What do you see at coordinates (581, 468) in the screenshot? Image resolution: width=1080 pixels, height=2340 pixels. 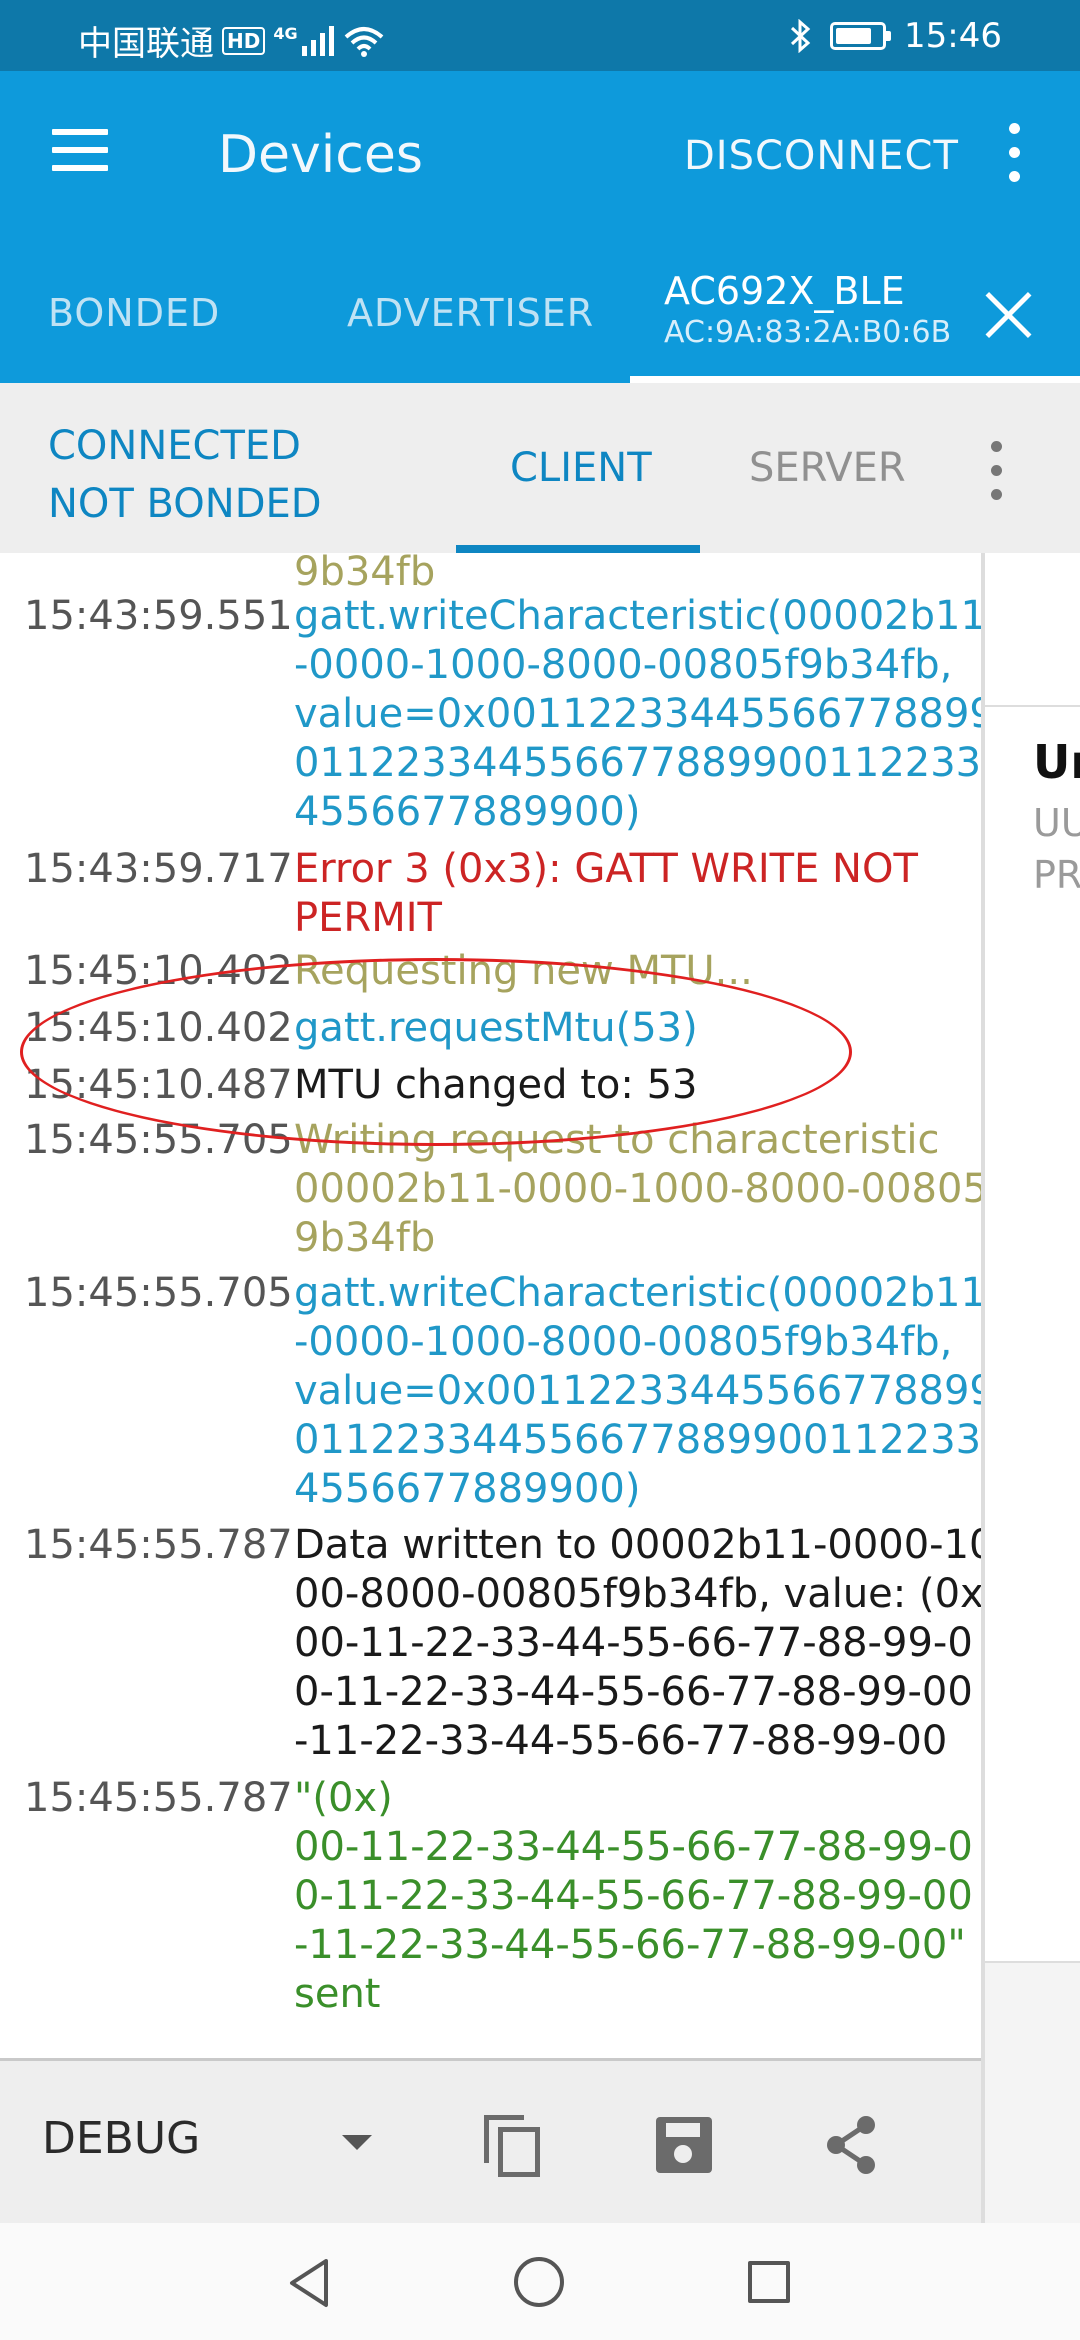 I see `tab-client: CLIENT` at bounding box center [581, 468].